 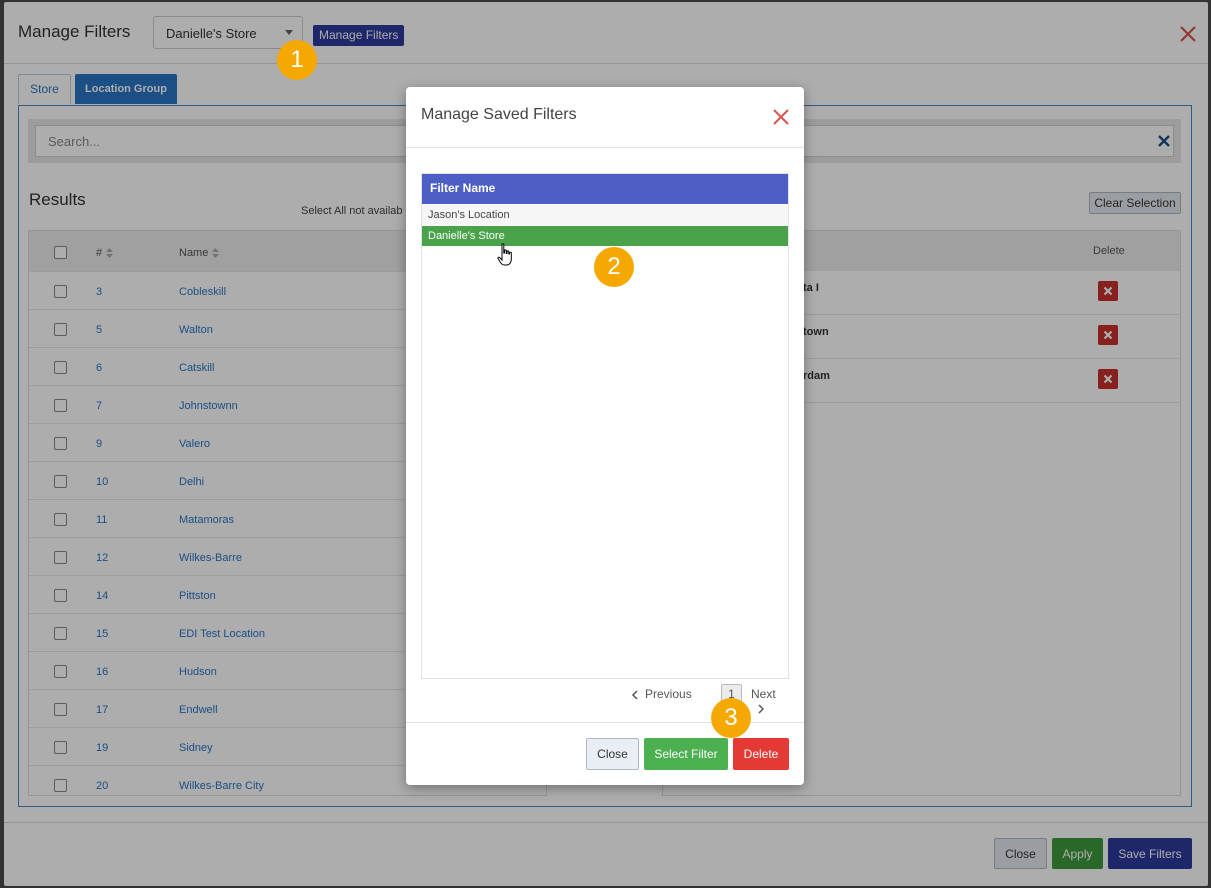 What do you see at coordinates (761, 709) in the screenshot?
I see `chevron-right-icon` at bounding box center [761, 709].